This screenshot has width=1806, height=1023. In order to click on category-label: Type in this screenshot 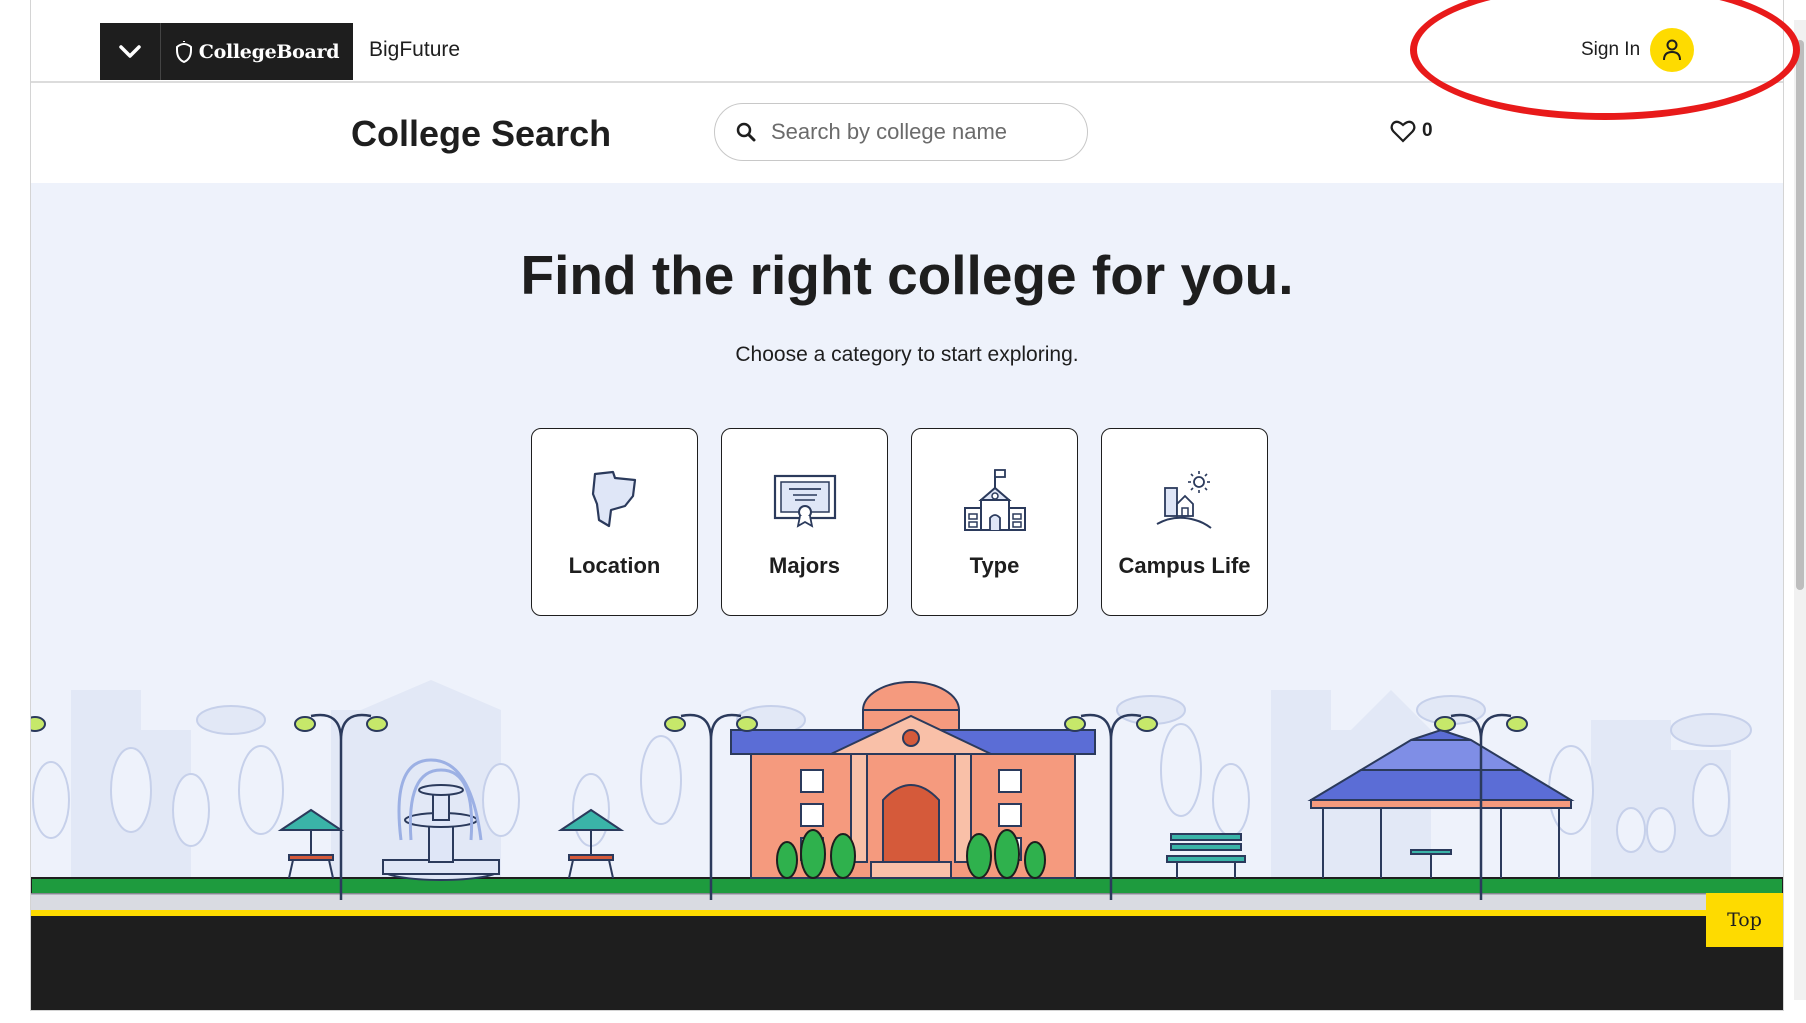, I will do `click(994, 565)`.